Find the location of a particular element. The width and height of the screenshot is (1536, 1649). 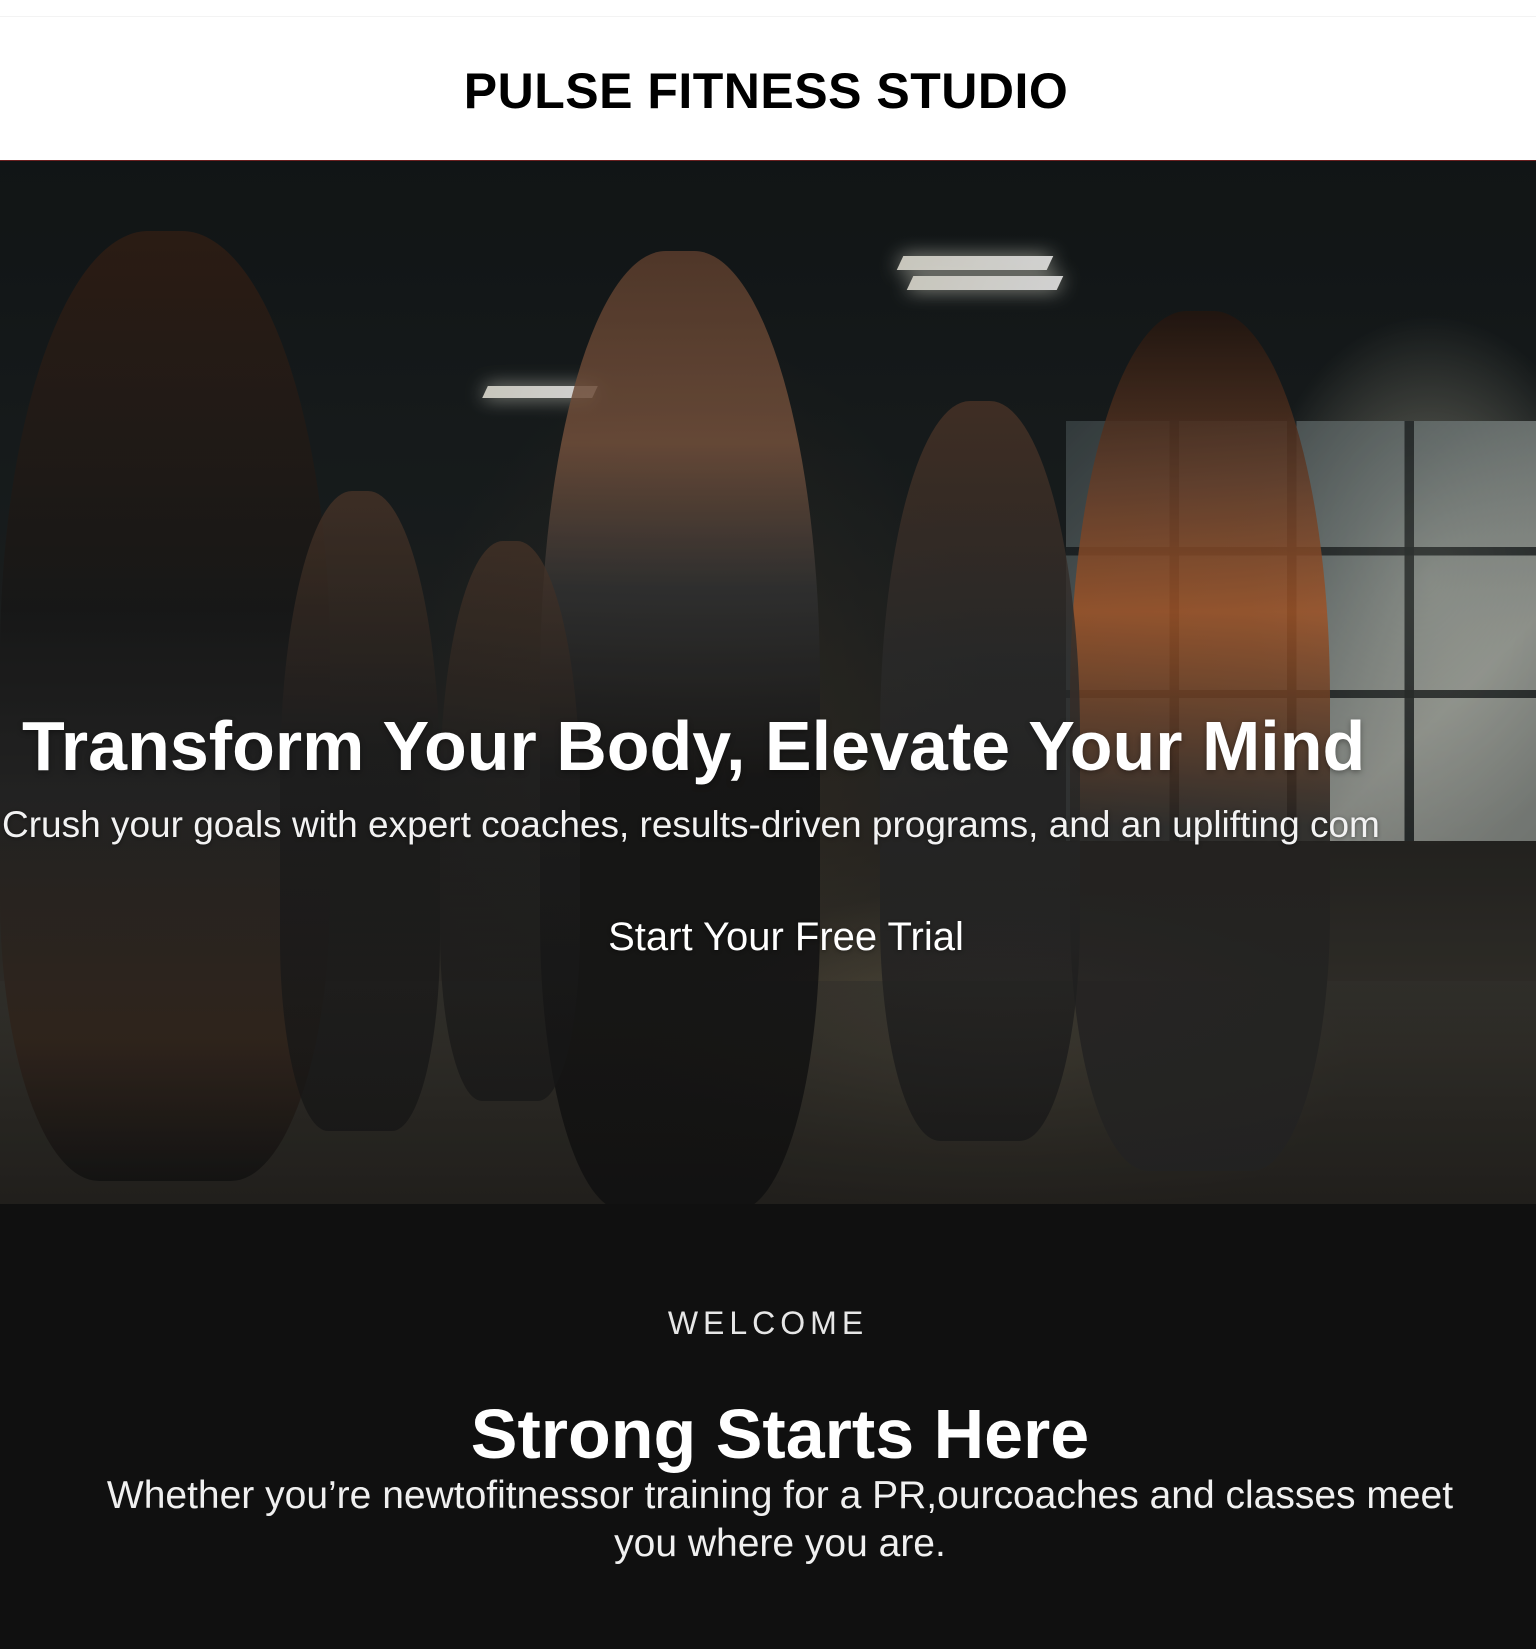

header-divider is located at coordinates (768, 16).